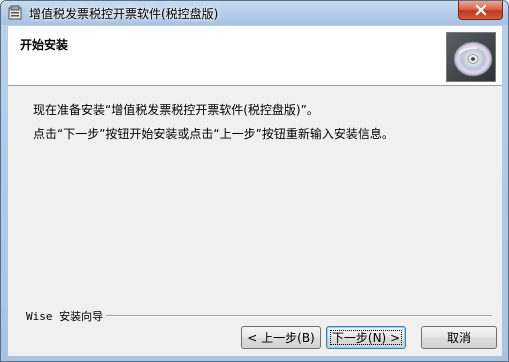  Describe the element at coordinates (124, 14) in the screenshot. I see `window-title: 增值税发票税控开票软件(税控盘版)` at that location.